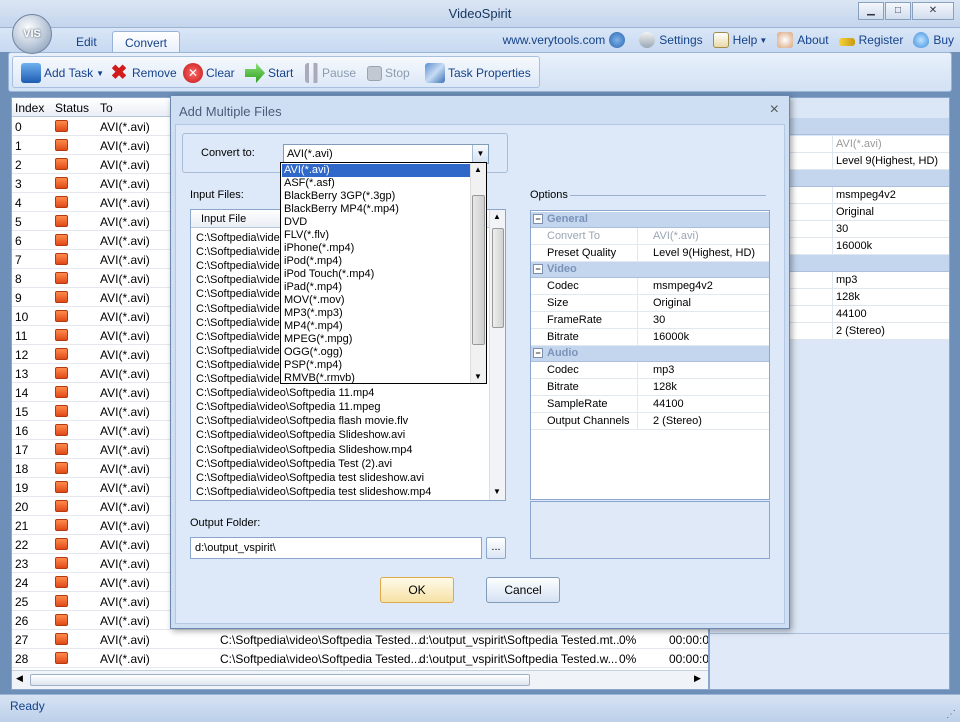 Image resolution: width=960 pixels, height=722 pixels. I want to click on format-option: AVI(*.avi), so click(376, 170).